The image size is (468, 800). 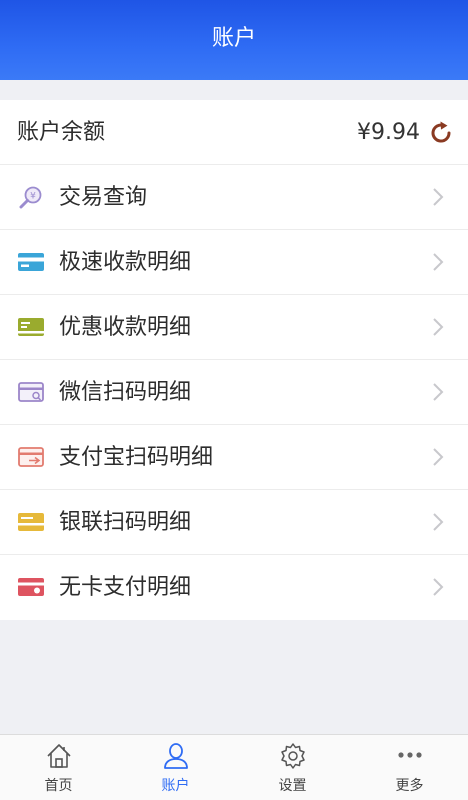 What do you see at coordinates (234, 262) in the screenshot?
I see `menu-item-fast-receipt: 极速收款明细` at bounding box center [234, 262].